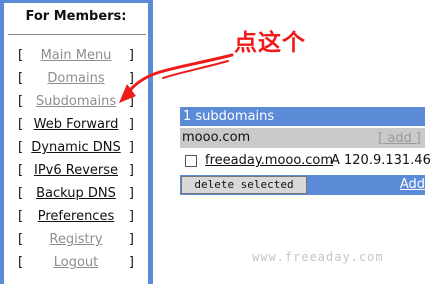 The image size is (434, 284). What do you see at coordinates (302, 116) in the screenshot?
I see `subdomains-count-header: 1 subdomains` at bounding box center [302, 116].